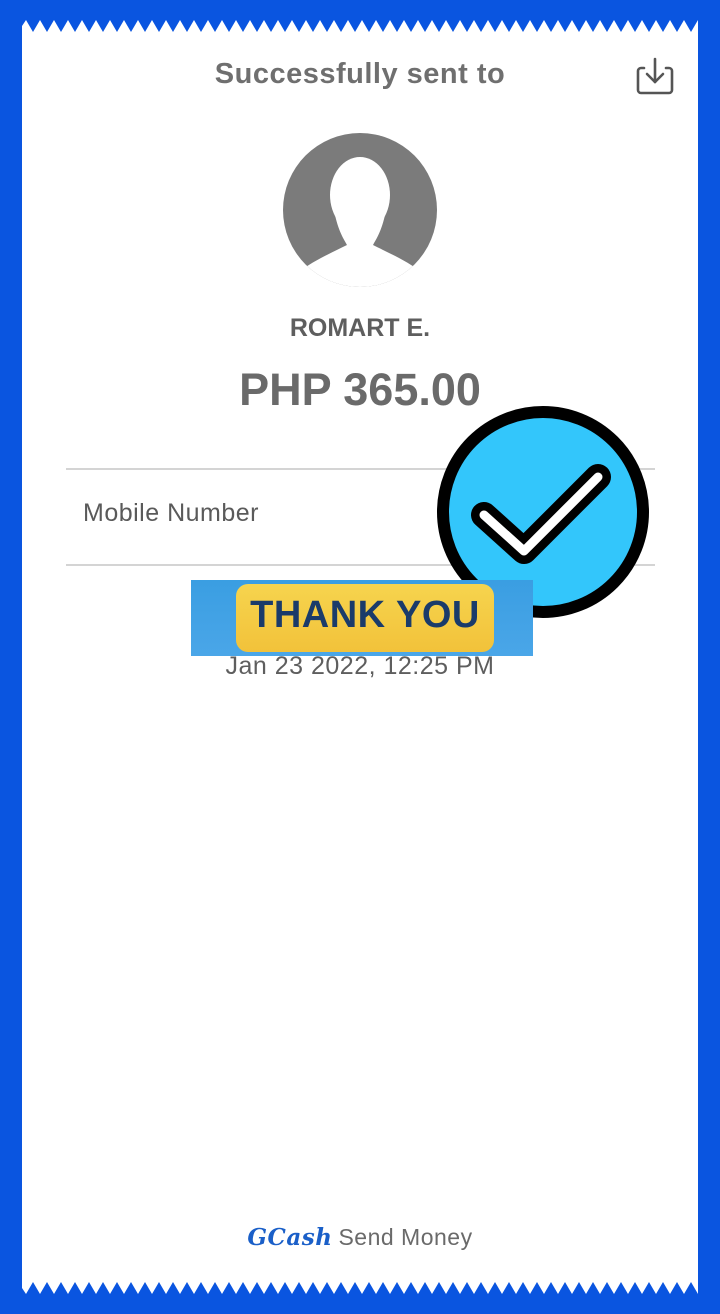  What do you see at coordinates (360, 1289) in the screenshot?
I see `receipt-zigzag-bottom` at bounding box center [360, 1289].